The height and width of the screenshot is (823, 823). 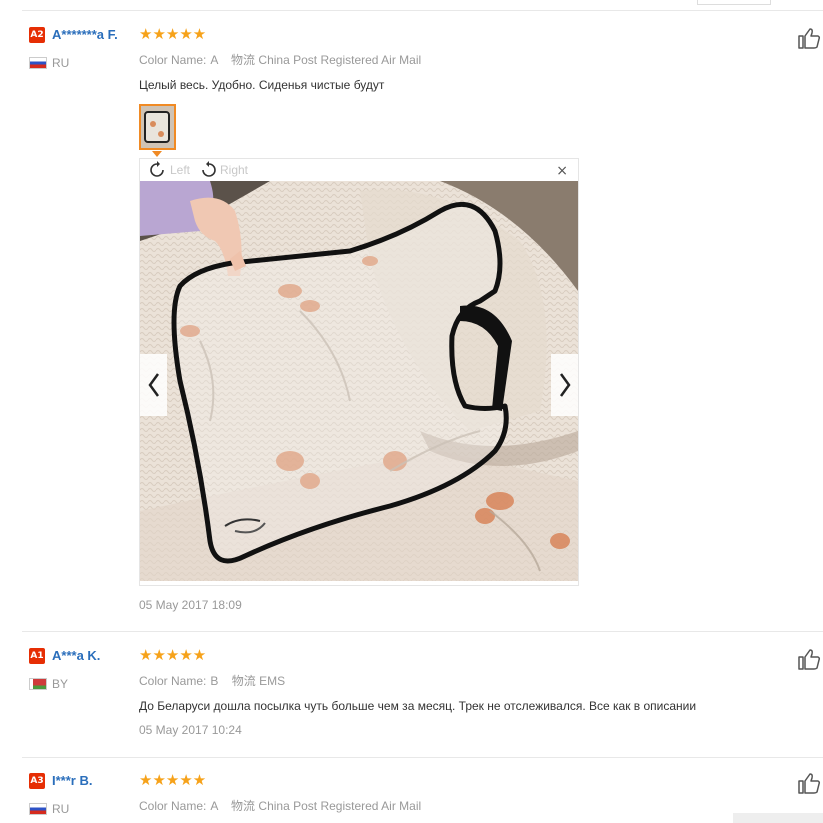 I want to click on rotate-right-button: Right, so click(x=223, y=170).